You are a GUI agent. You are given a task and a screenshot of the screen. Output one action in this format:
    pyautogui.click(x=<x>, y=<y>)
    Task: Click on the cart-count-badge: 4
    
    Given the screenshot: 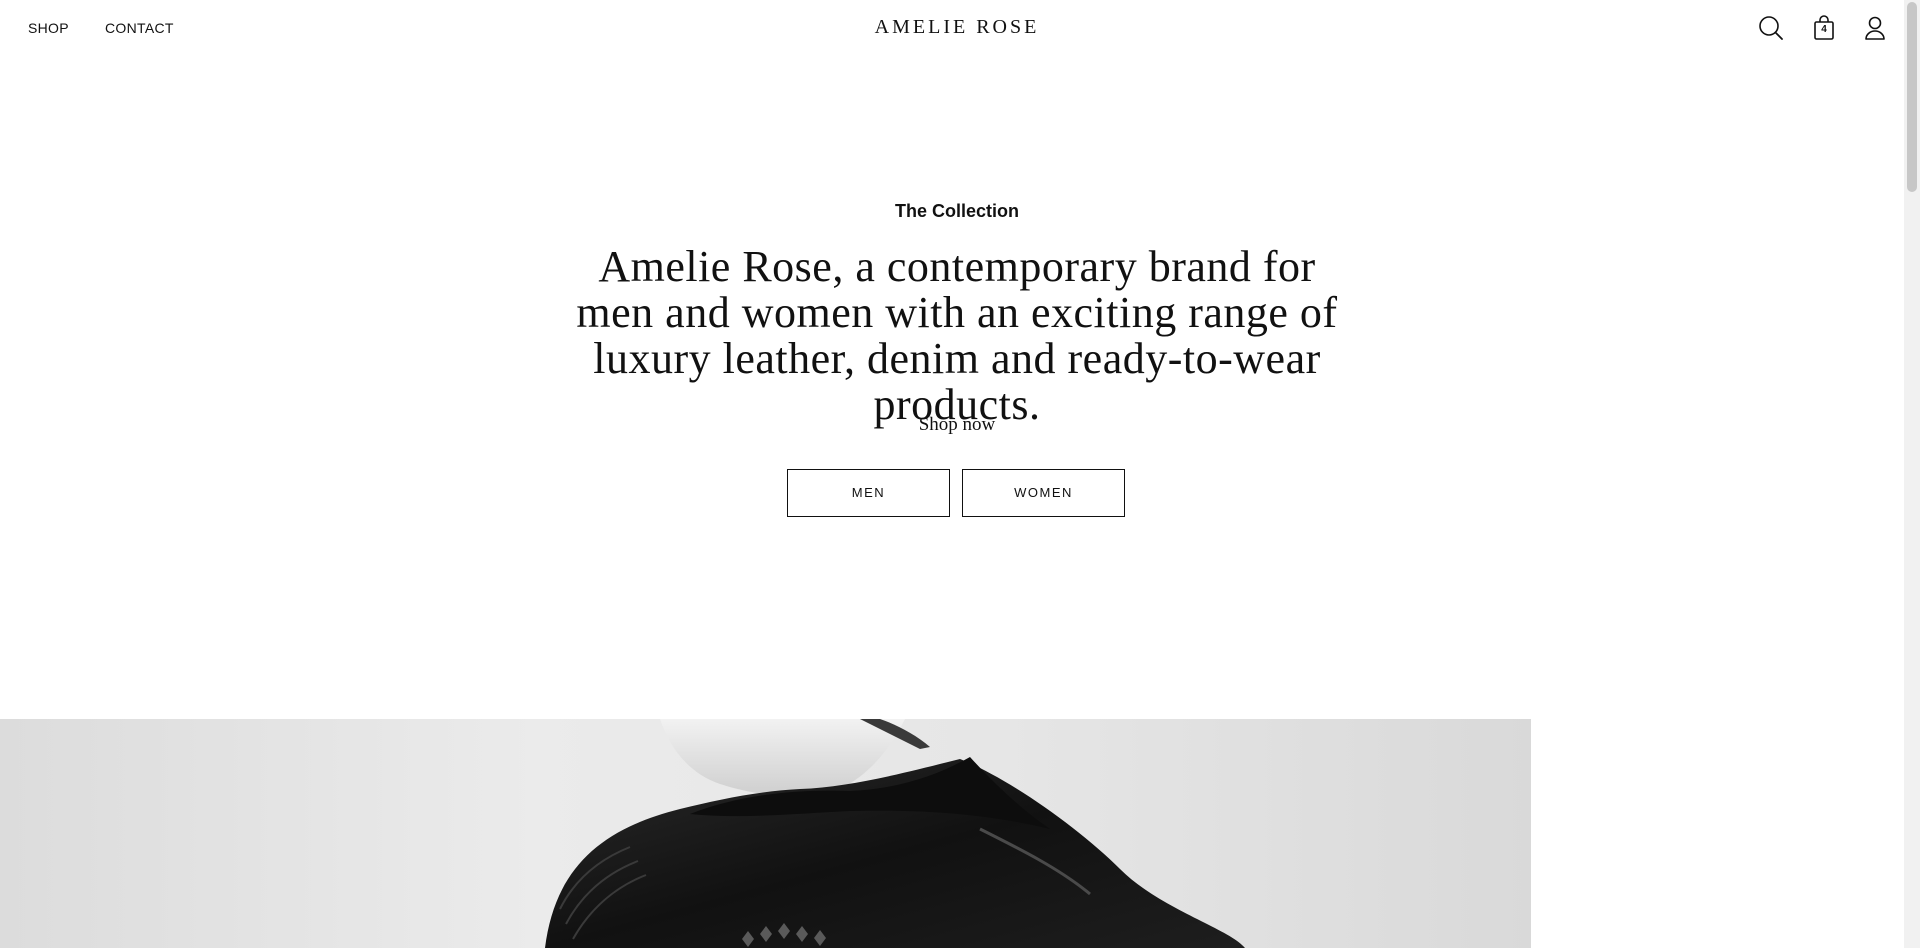 What is the action you would take?
    pyautogui.click(x=1824, y=29)
    